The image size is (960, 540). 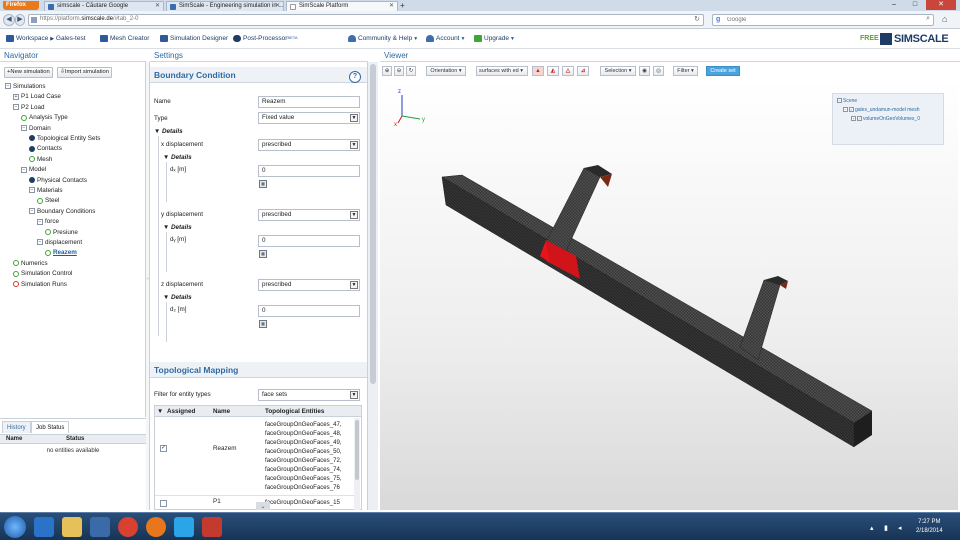 I want to click on reload-icon: ↻, so click(x=697, y=19).